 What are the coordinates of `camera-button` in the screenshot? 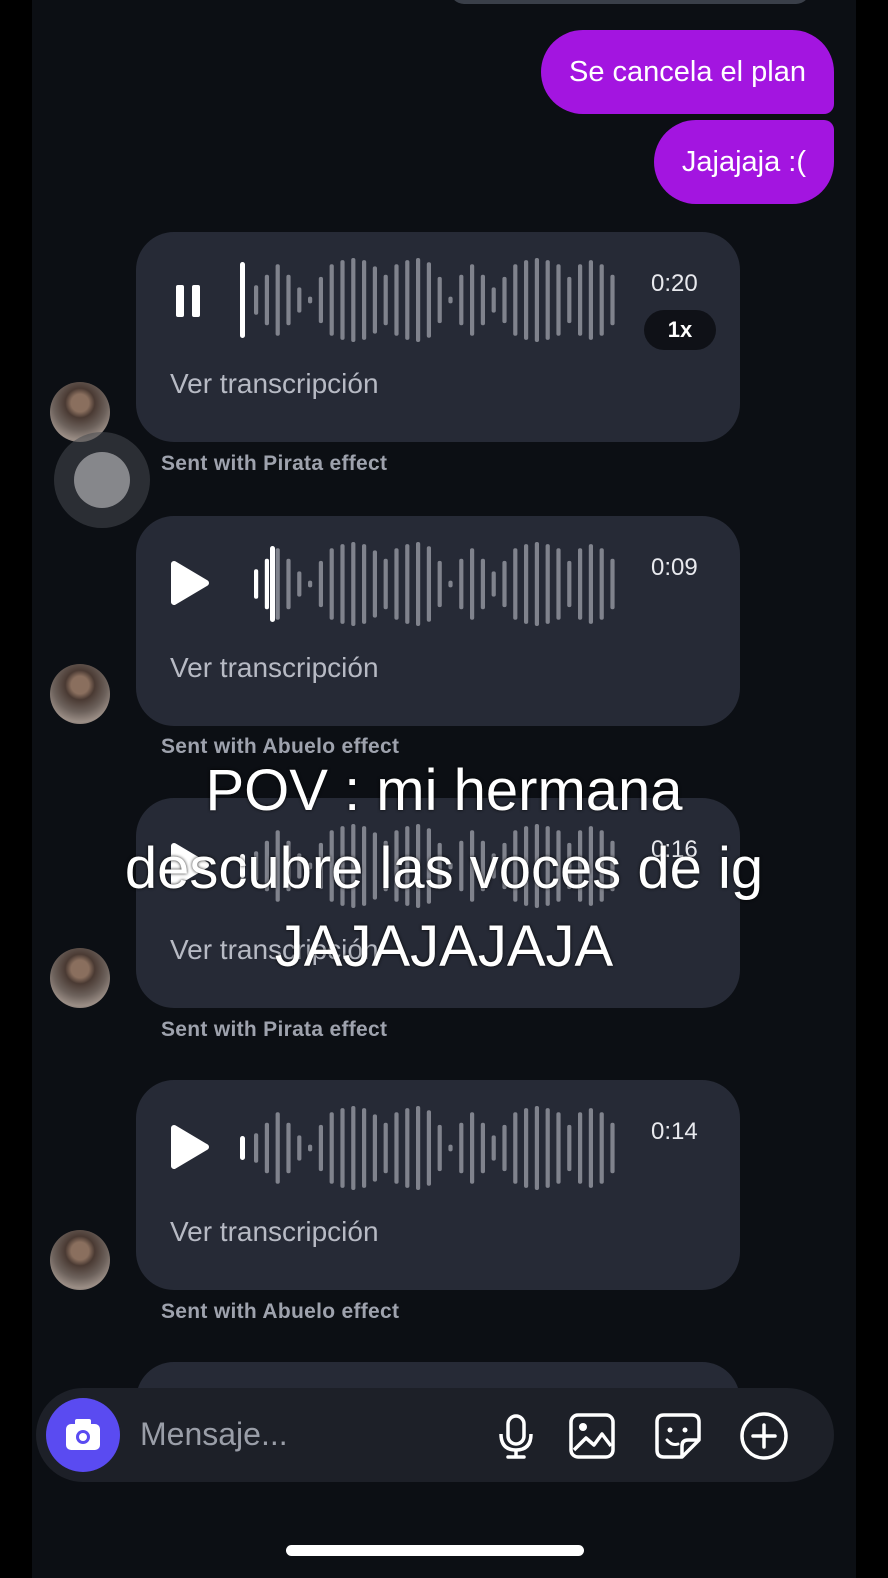 It's located at (83, 1435).